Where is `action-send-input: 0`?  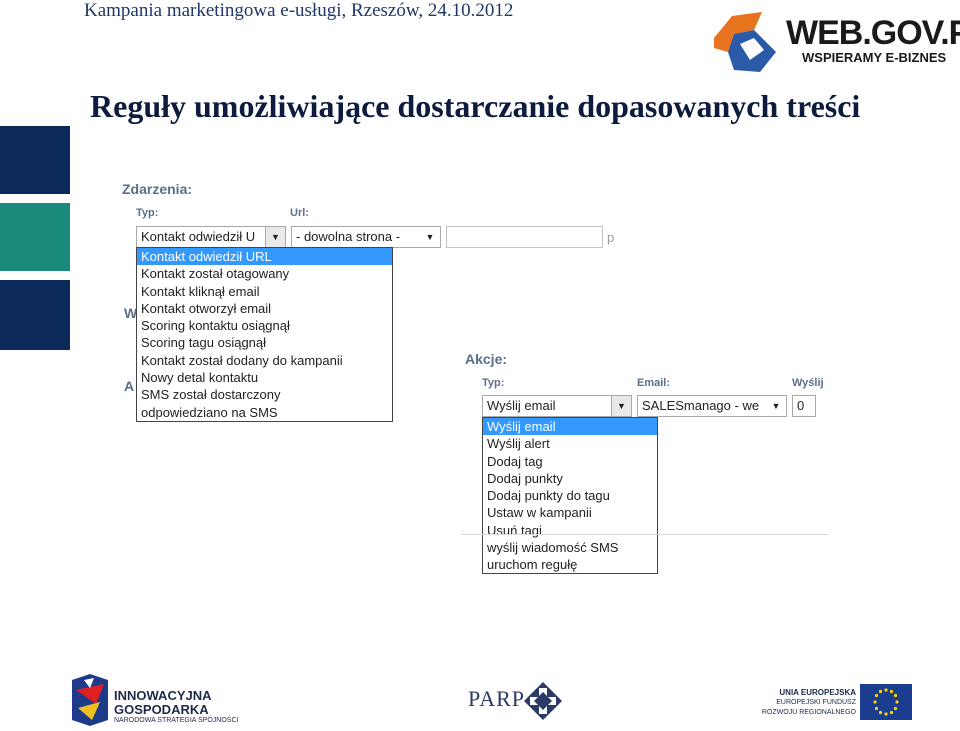
action-send-input: 0 is located at coordinates (804, 406).